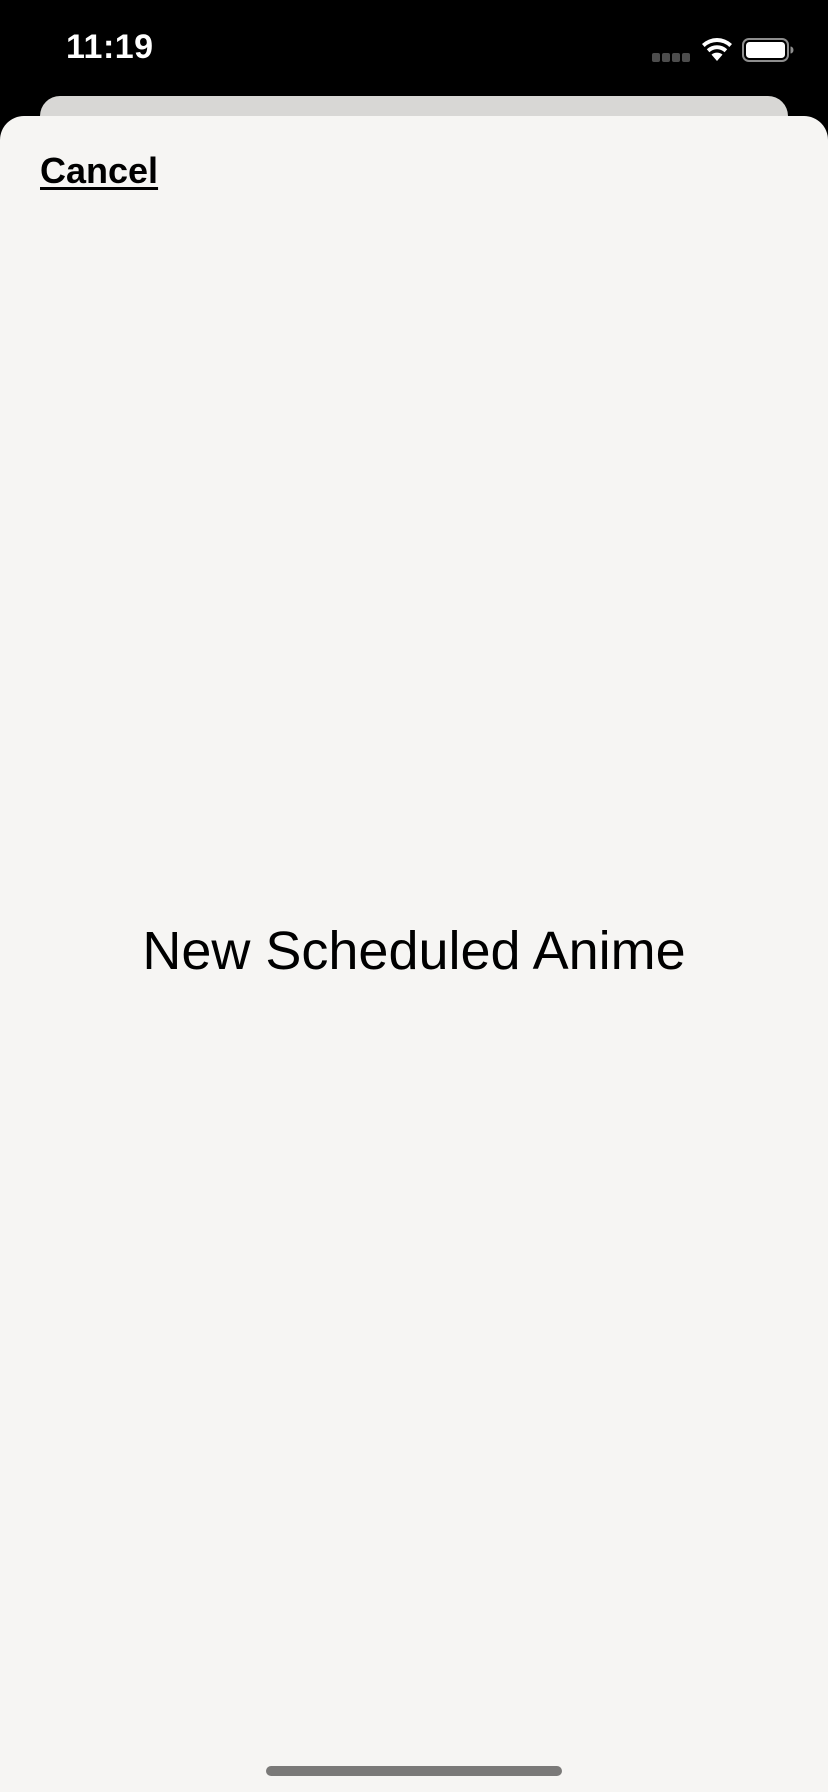 This screenshot has width=828, height=1792. What do you see at coordinates (414, 951) in the screenshot?
I see `sheet-title: New Scheduled Anime` at bounding box center [414, 951].